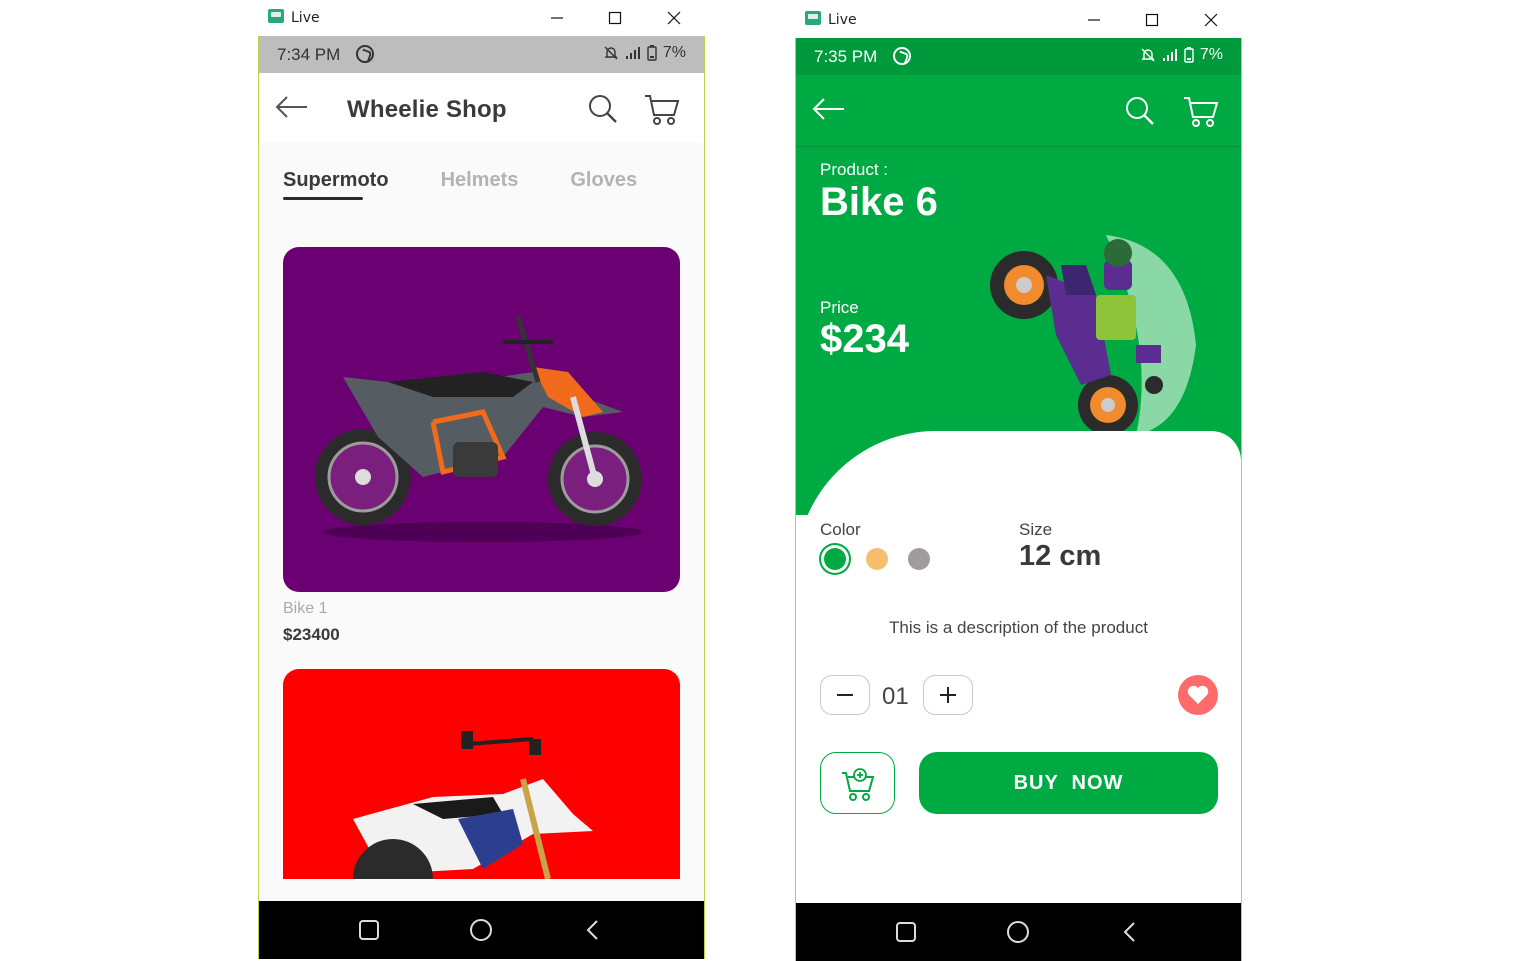 The height and width of the screenshot is (961, 1515). I want to click on quantity-increase-button, so click(948, 695).